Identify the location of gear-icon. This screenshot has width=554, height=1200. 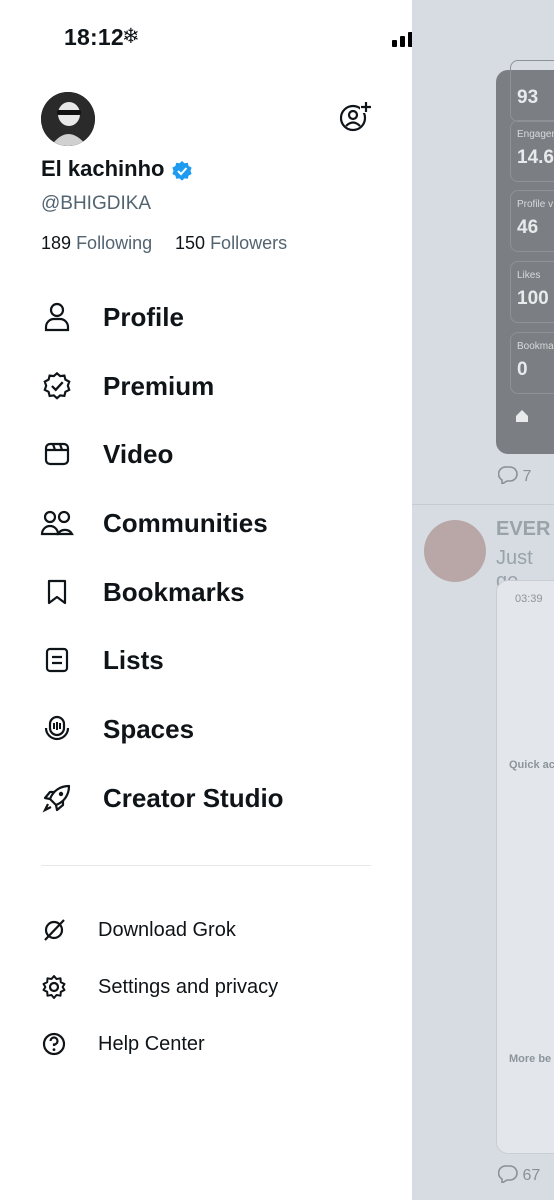
(54, 987).